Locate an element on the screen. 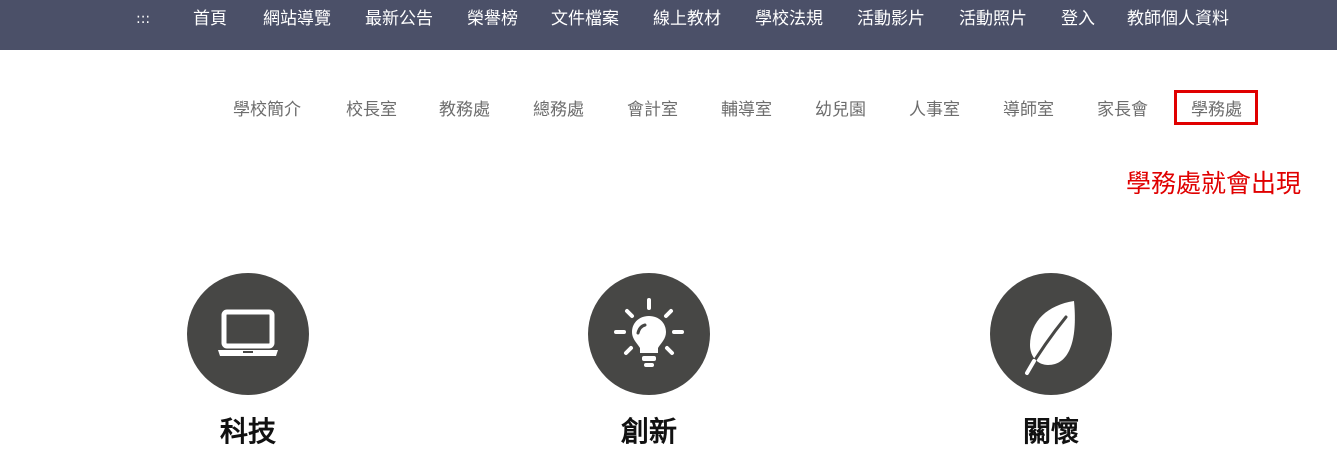  feature-title-innovation: 創新 is located at coordinates (648, 431).